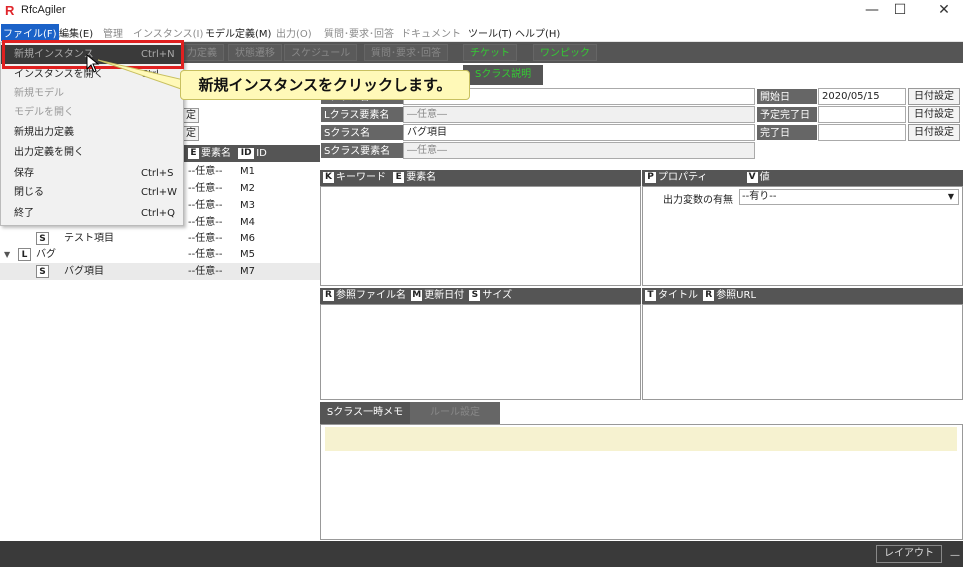 The height and width of the screenshot is (567, 963). I want to click on chevron-down-icon: ▼, so click(7, 254).